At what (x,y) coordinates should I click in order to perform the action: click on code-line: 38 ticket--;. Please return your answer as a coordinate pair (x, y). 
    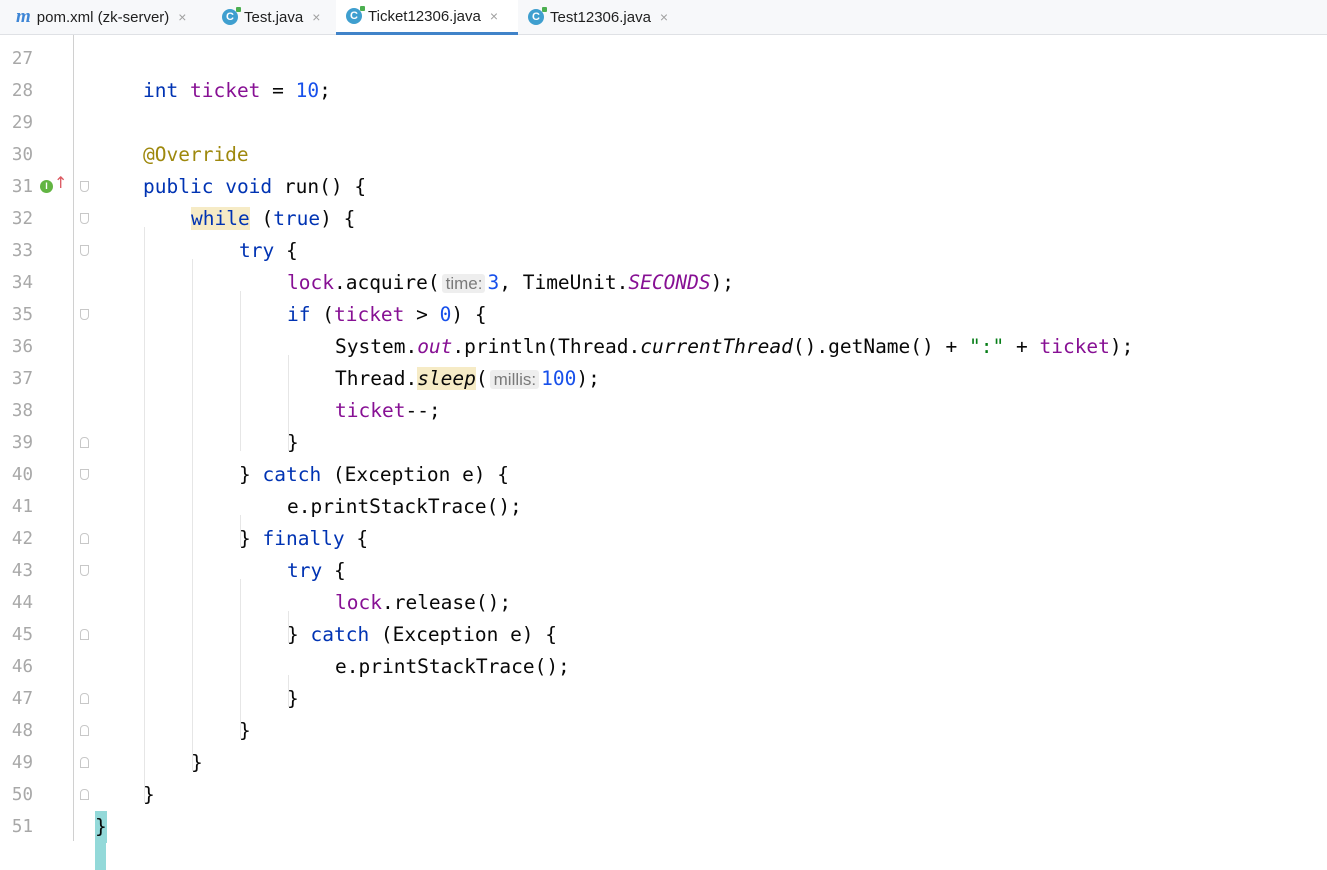
    Looking at the image, I should click on (663, 411).